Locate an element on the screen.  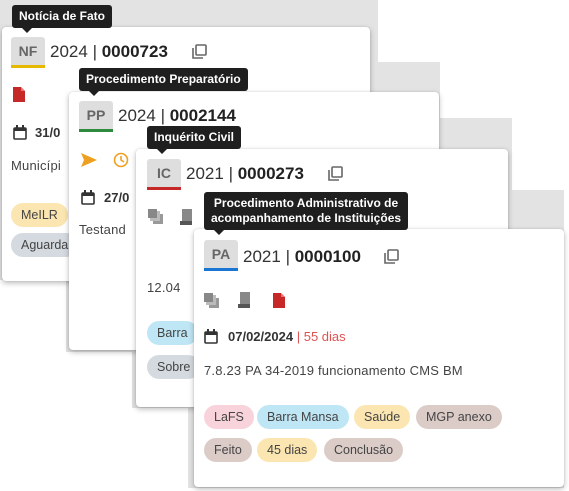
process-description: Municípi is located at coordinates (36, 165).